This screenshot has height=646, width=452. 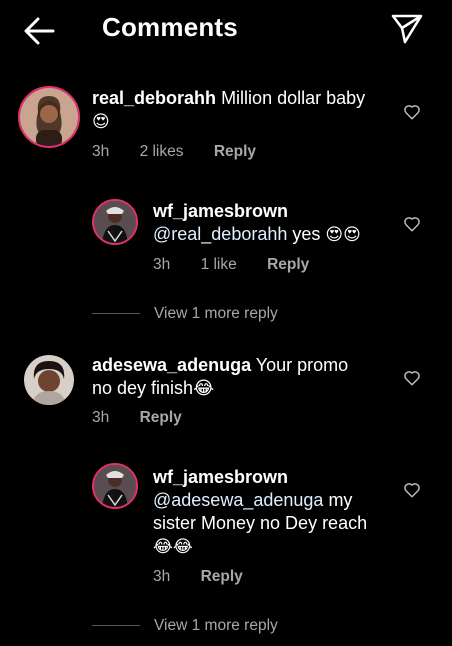 I want to click on comment-emoji: 😍, so click(x=101, y=122).